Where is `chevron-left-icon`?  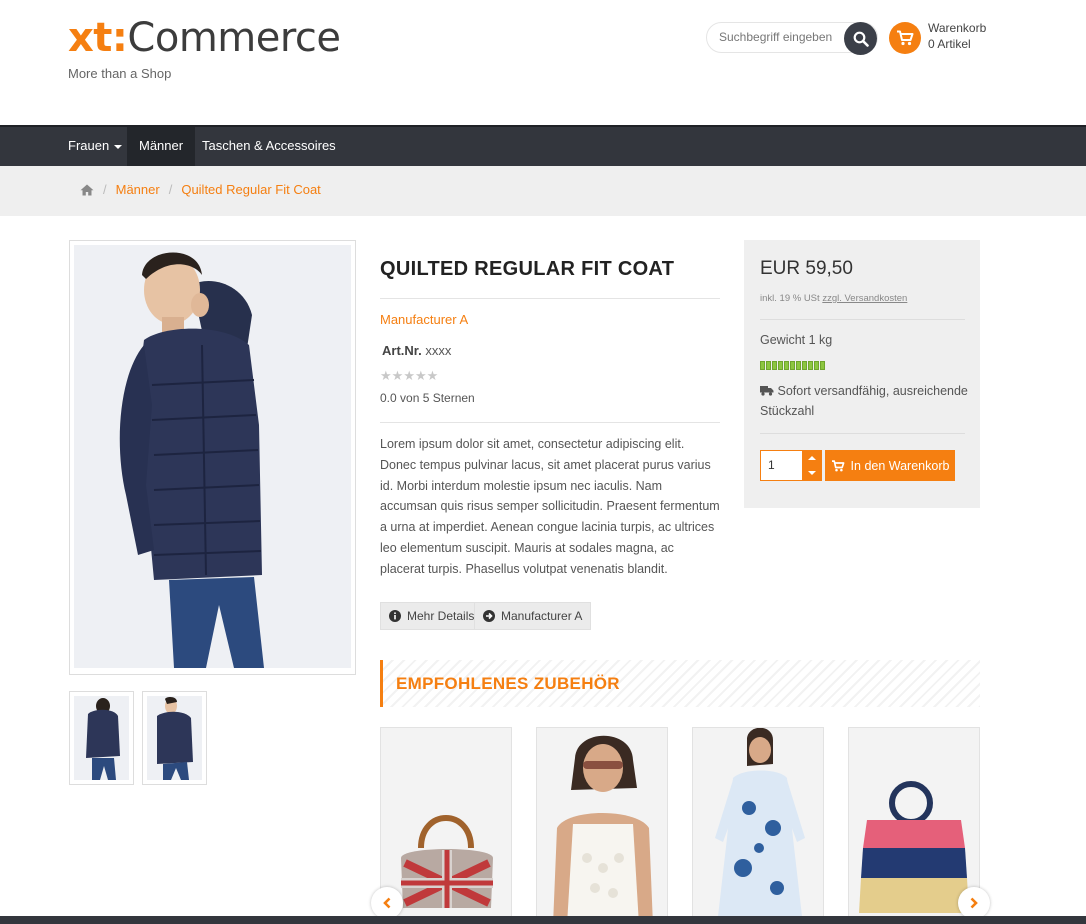
chevron-left-icon is located at coordinates (387, 903).